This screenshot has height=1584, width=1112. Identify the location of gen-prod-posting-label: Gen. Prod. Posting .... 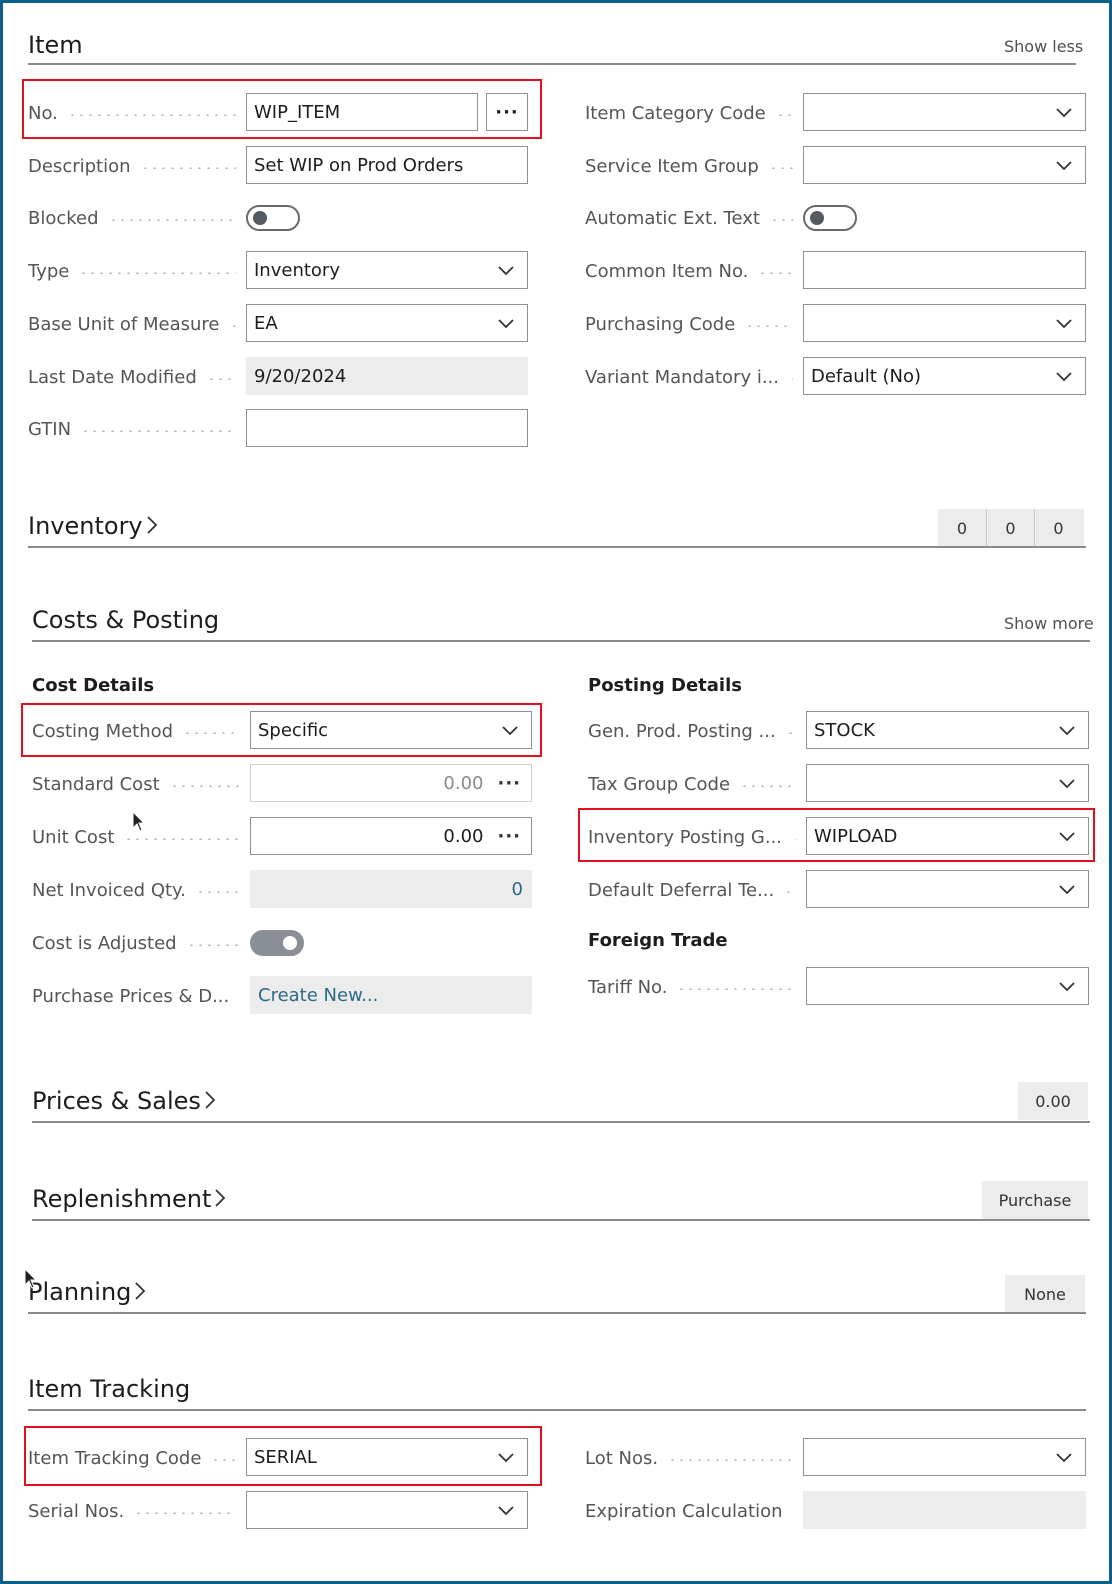
(696, 731).